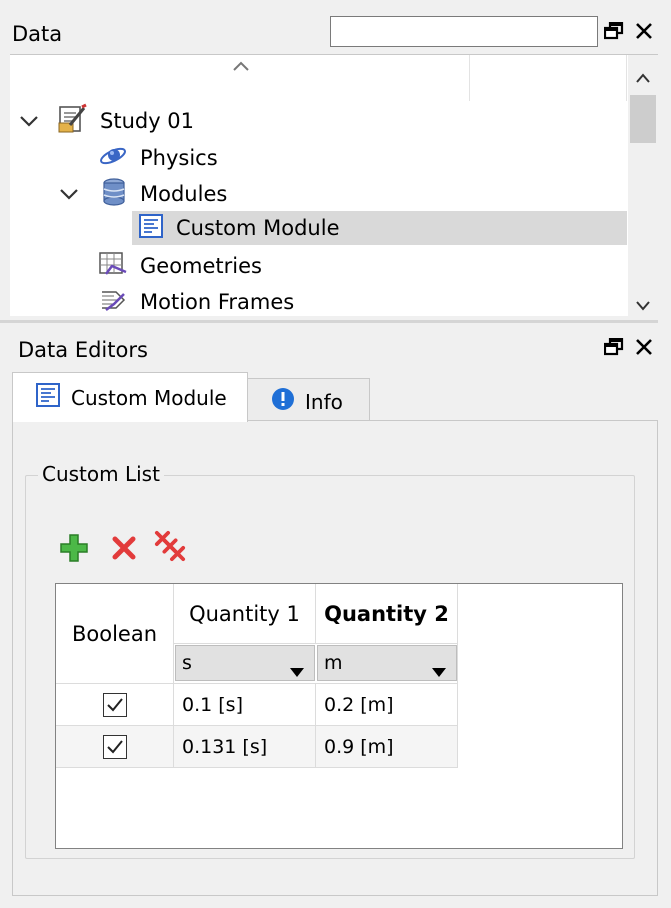 This screenshot has height=908, width=671. Describe the element at coordinates (241, 66) in the screenshot. I see `sort-up-icon` at that location.